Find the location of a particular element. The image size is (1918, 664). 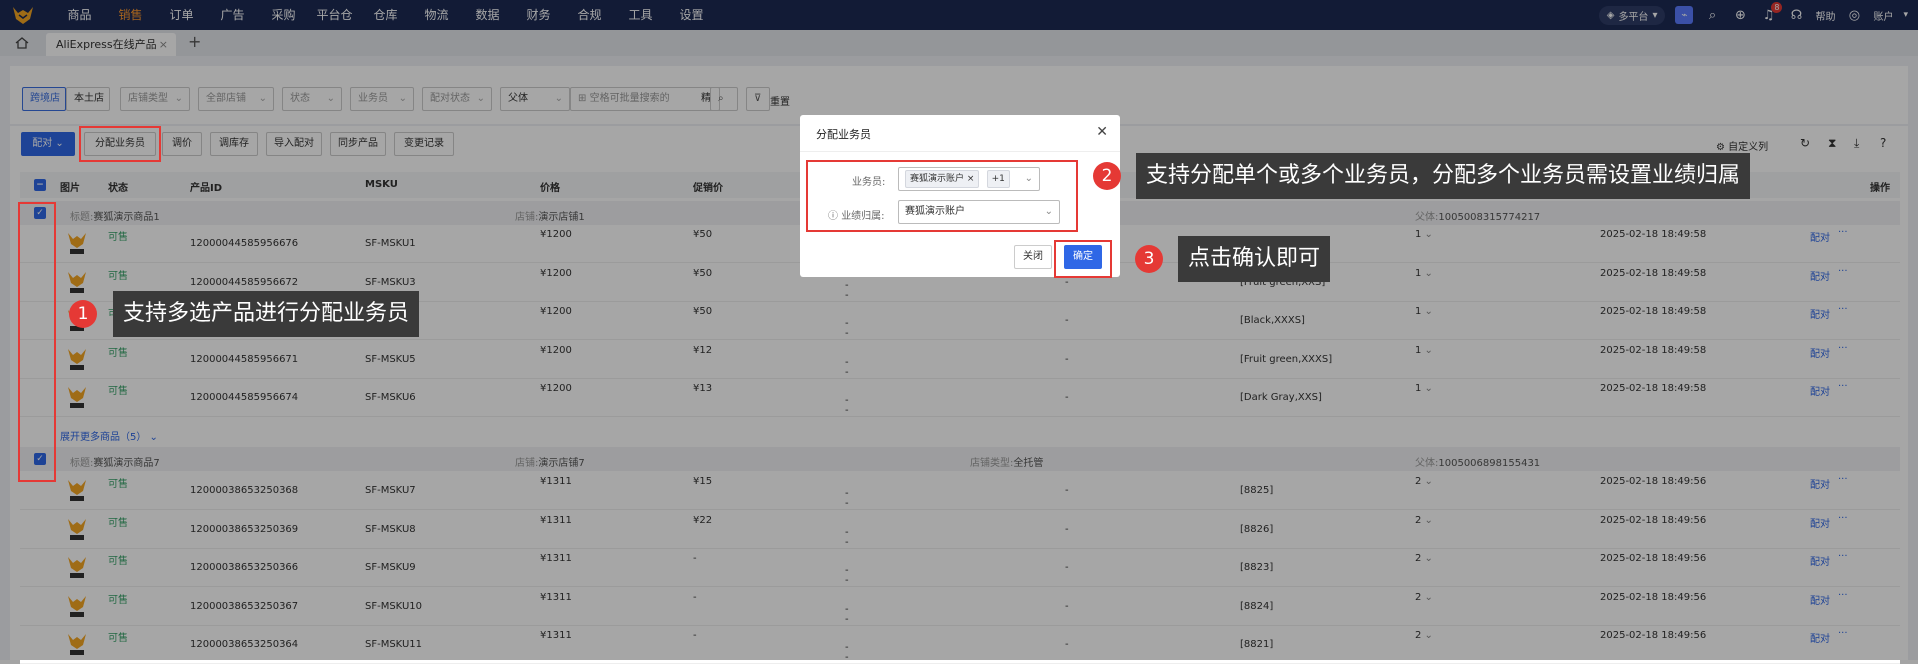

step-2-badge: 2 is located at coordinates (1107, 176).